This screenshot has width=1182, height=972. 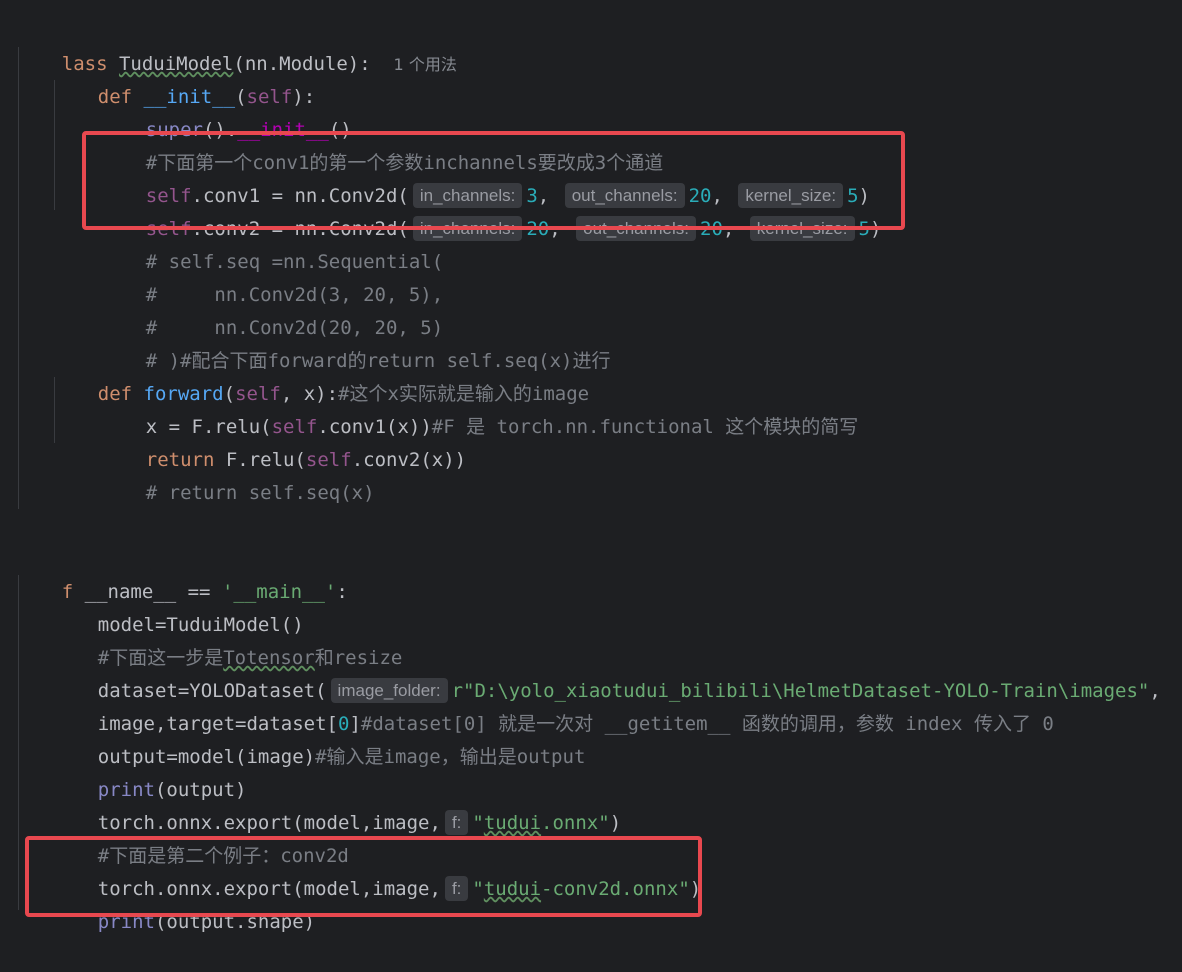 What do you see at coordinates (591, 375) in the screenshot?
I see `code-line-forward-def: def forward(self, x):#这个x实际就是输入的image` at bounding box center [591, 375].